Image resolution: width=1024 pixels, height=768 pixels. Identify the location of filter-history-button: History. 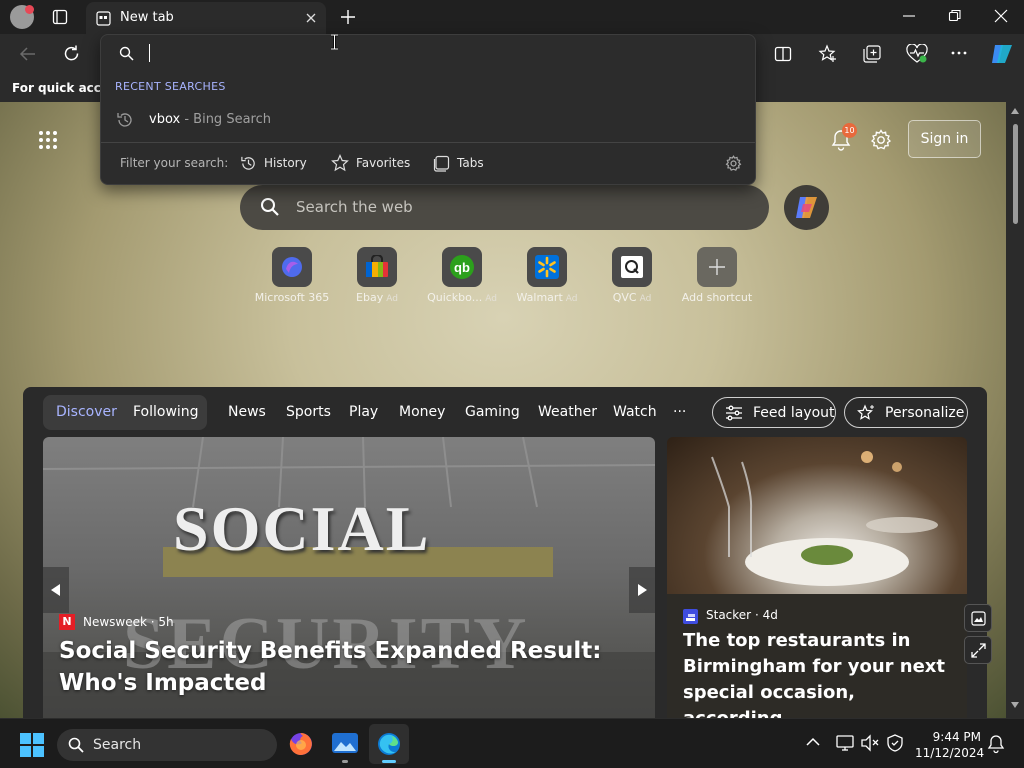
(273, 163).